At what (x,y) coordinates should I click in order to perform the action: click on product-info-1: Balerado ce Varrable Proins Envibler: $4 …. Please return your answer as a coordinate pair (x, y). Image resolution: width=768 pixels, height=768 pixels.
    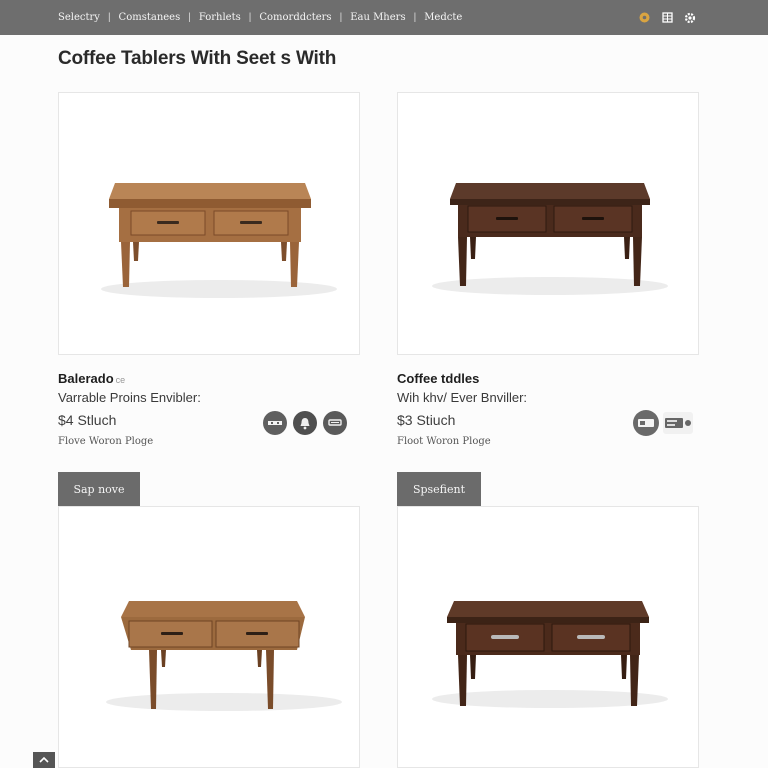
    Looking at the image, I should click on (208, 409).